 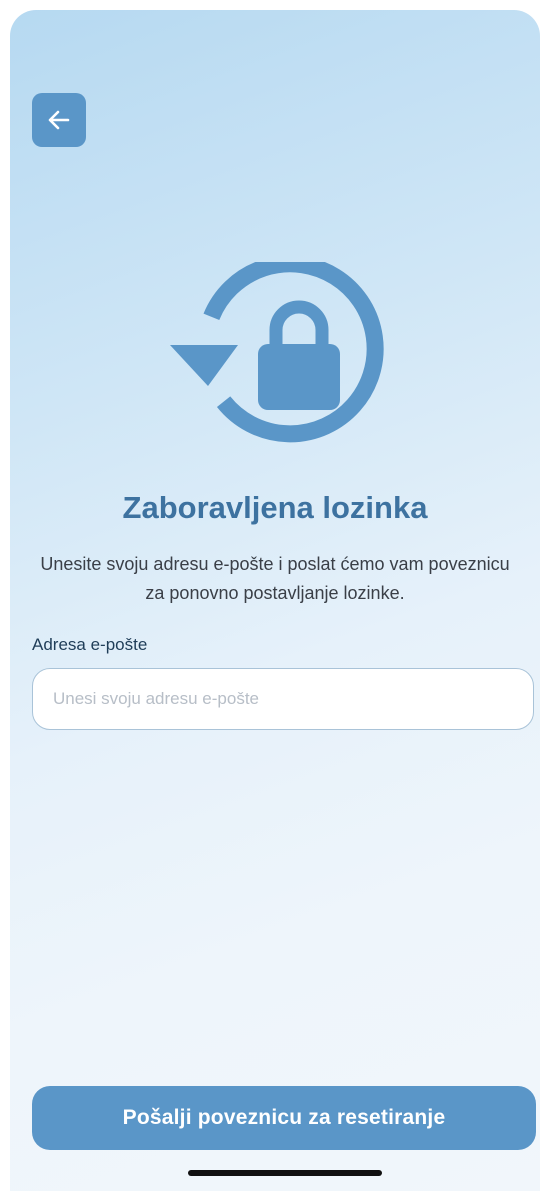 What do you see at coordinates (90, 644) in the screenshot?
I see `email-label: Adresa e-pošte` at bounding box center [90, 644].